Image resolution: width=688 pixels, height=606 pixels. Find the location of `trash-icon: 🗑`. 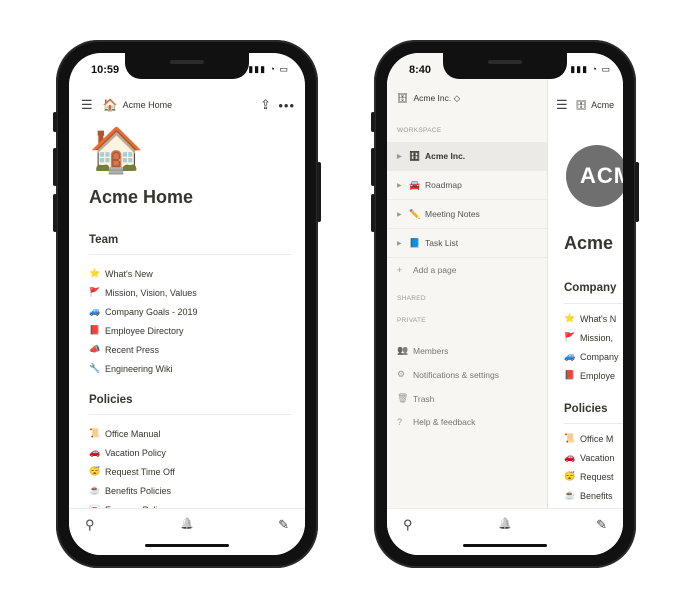

trash-icon: 🗑 is located at coordinates (403, 398).